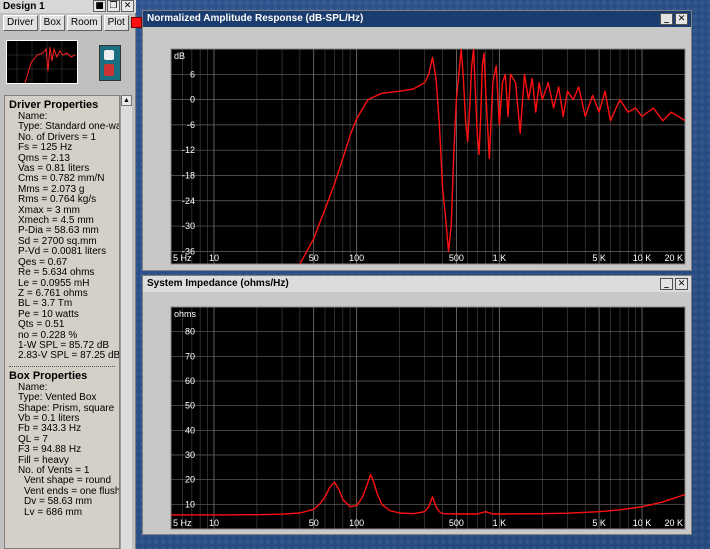  I want to click on design-title-bar: Design 1 ■ ❐ ✕, so click(68, 6).